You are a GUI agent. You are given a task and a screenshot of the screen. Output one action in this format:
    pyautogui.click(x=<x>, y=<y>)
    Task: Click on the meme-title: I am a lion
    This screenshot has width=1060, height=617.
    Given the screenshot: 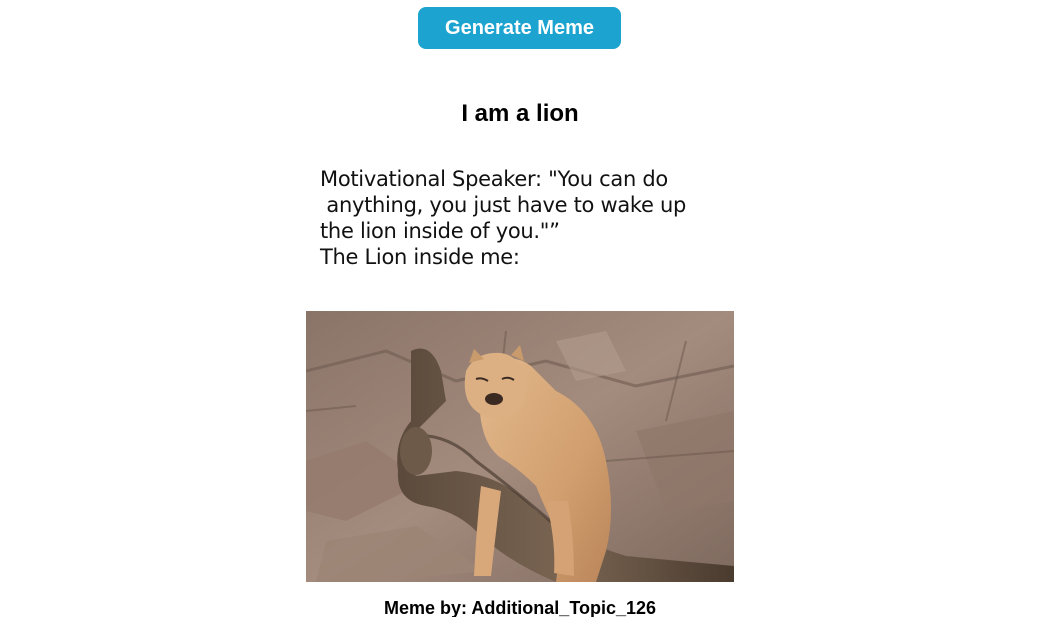 What is the action you would take?
    pyautogui.click(x=520, y=113)
    